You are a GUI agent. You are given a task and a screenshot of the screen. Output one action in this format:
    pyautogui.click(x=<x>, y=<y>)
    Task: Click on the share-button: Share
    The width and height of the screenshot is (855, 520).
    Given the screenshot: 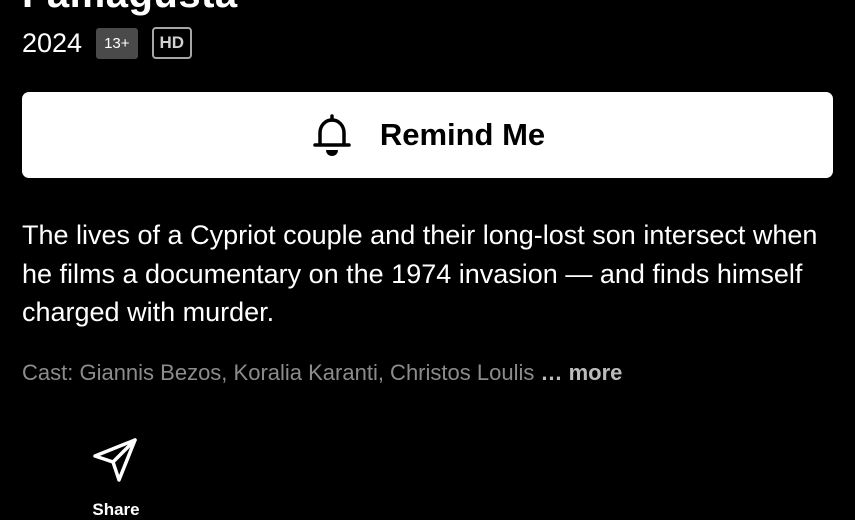 What is the action you would take?
    pyautogui.click(x=116, y=476)
    